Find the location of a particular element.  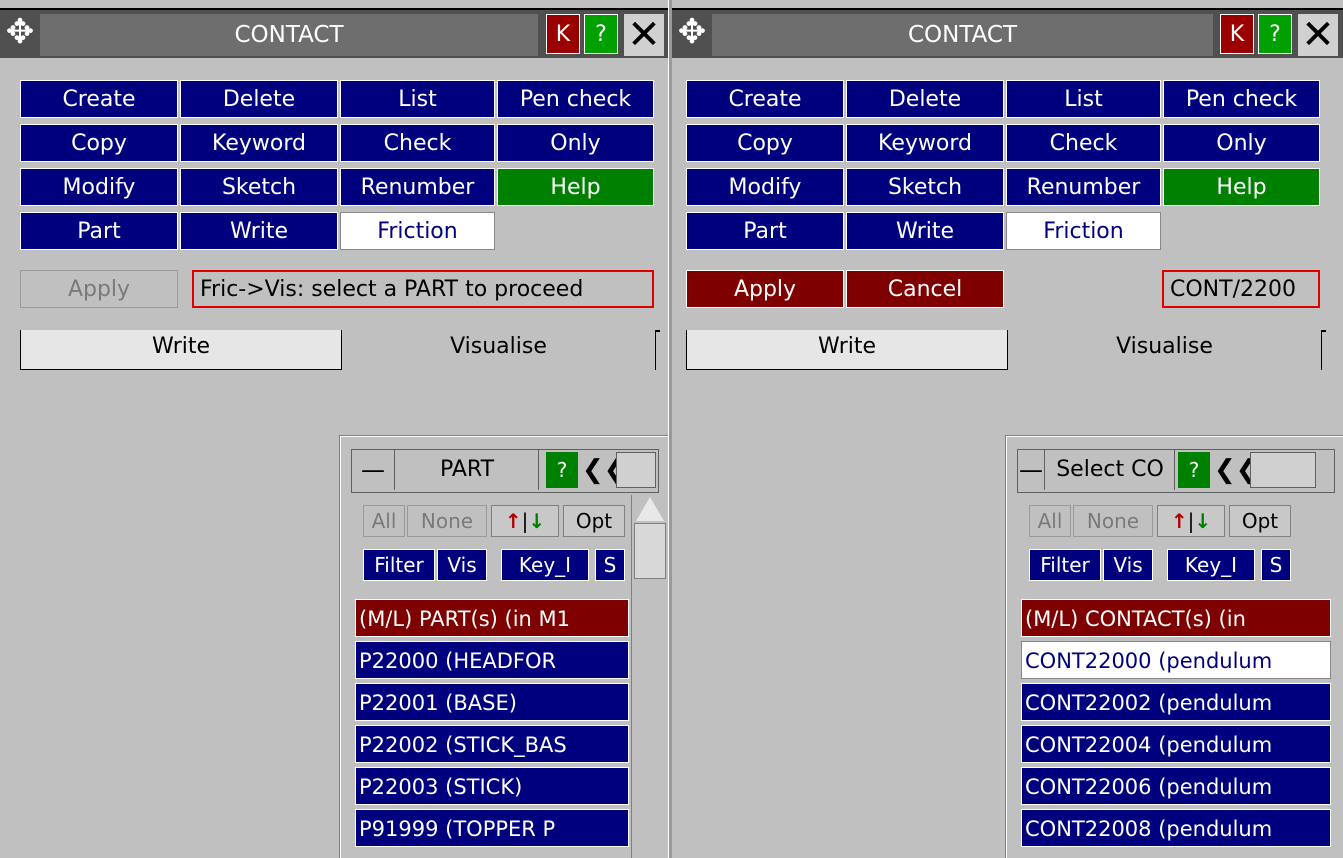

scroll-up-icon is located at coordinates (650, 509).